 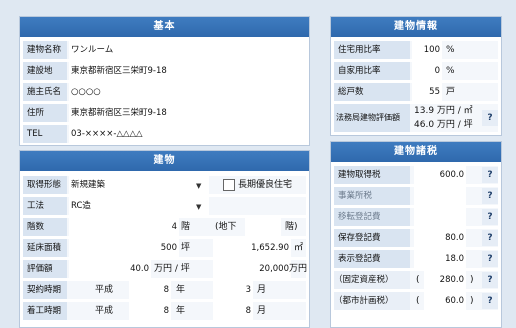 What do you see at coordinates (186, 227) in the screenshot?
I see `floors-unit: 階` at bounding box center [186, 227].